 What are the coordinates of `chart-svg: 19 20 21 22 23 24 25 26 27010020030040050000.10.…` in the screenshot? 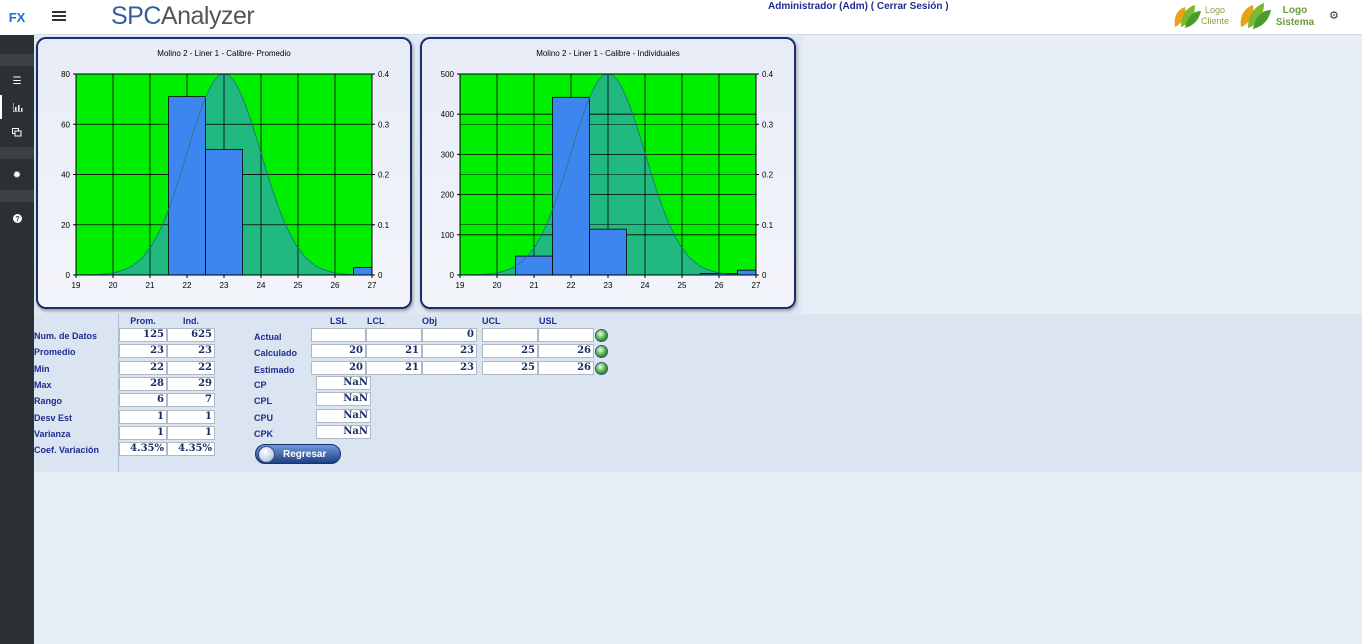 It's located at (607, 180).